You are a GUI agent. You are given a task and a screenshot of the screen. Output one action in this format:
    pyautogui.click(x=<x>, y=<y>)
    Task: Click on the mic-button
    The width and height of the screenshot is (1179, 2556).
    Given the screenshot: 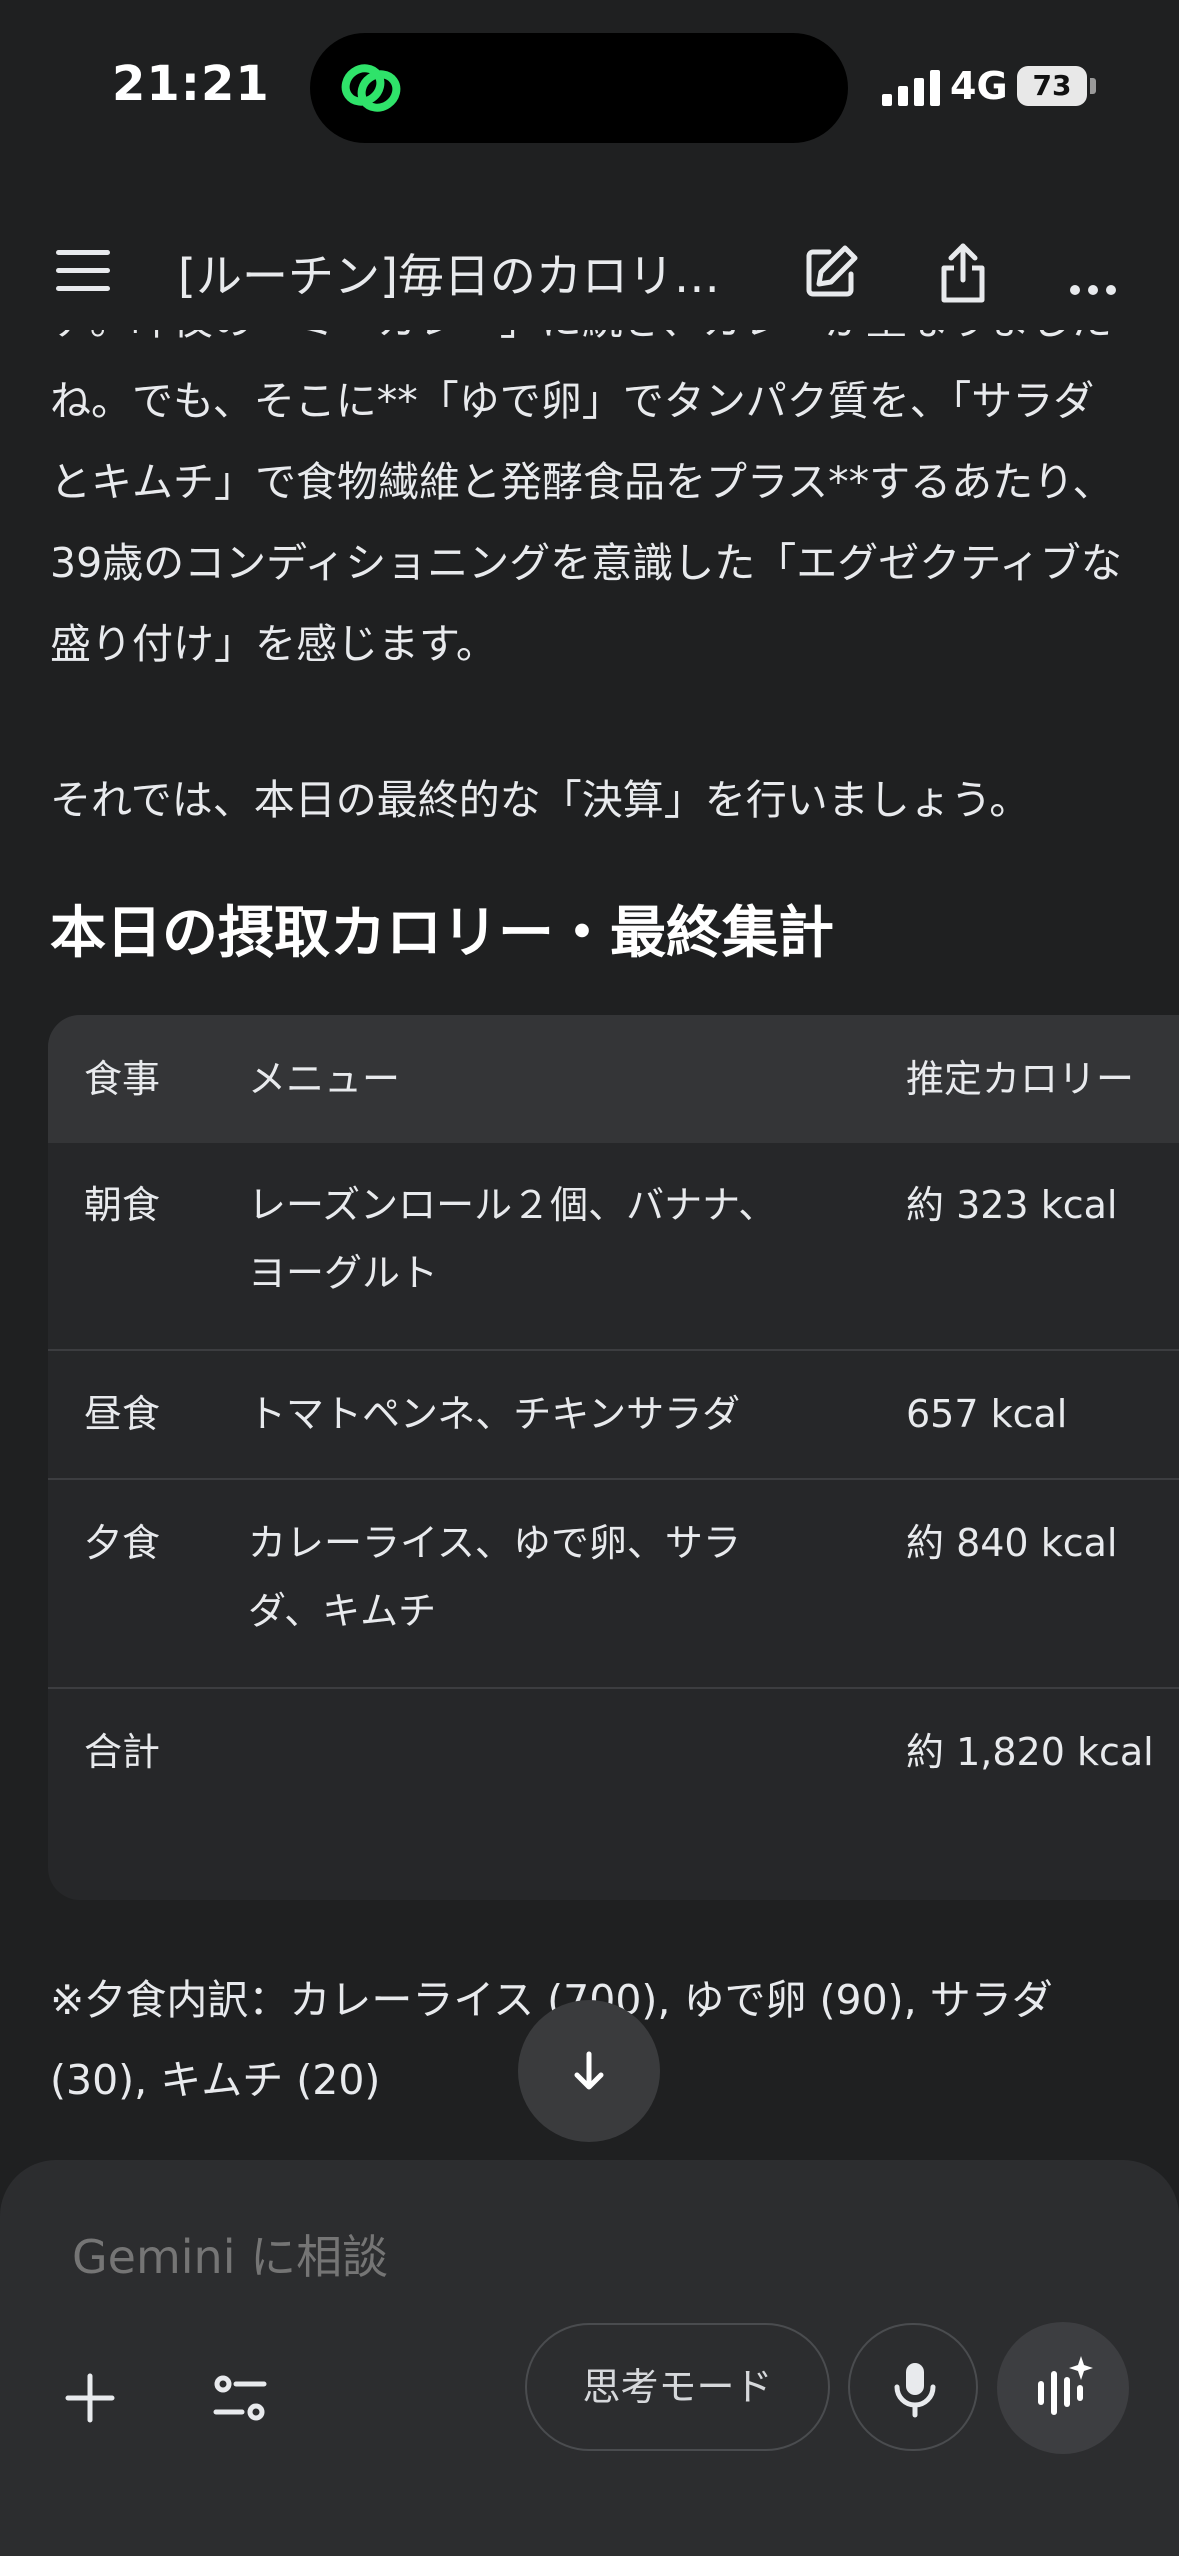 What is the action you would take?
    pyautogui.click(x=913, y=2387)
    